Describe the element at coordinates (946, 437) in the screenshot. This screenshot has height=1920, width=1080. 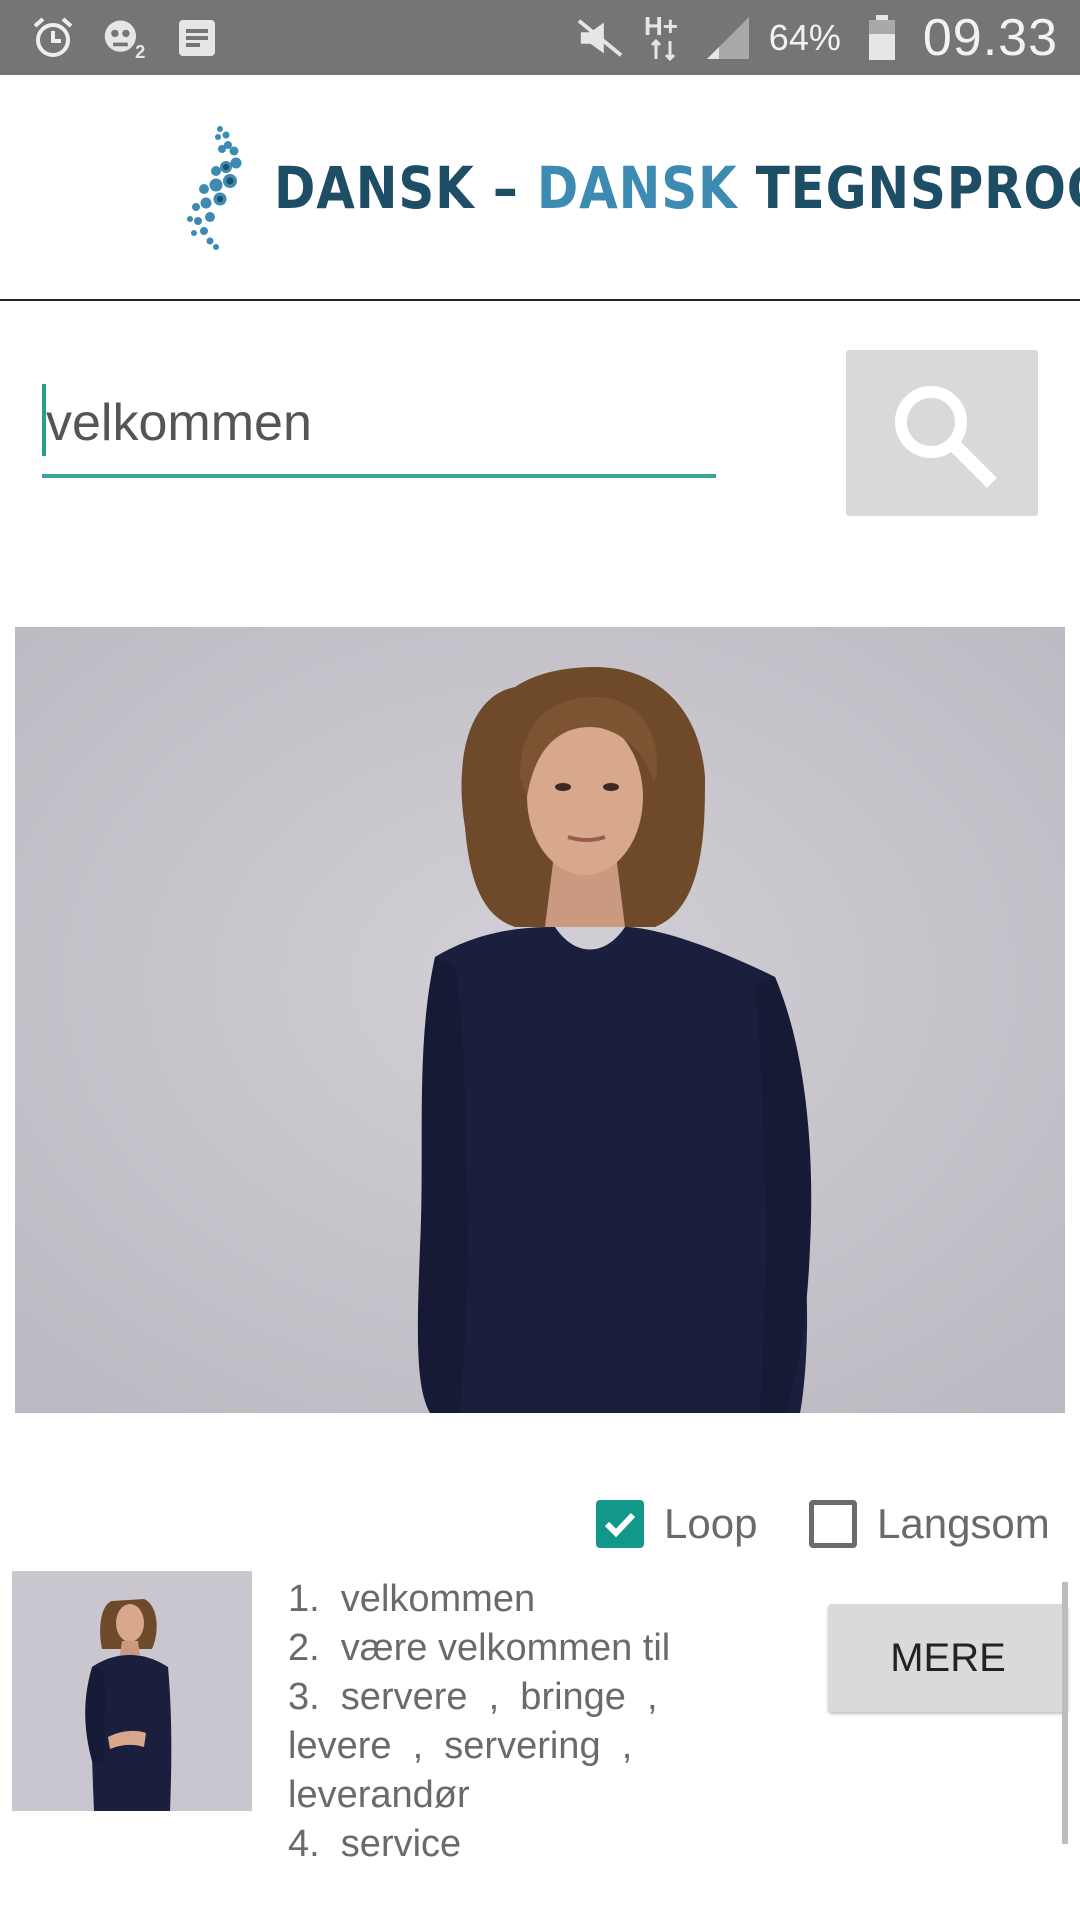
I see `search-icon` at that location.